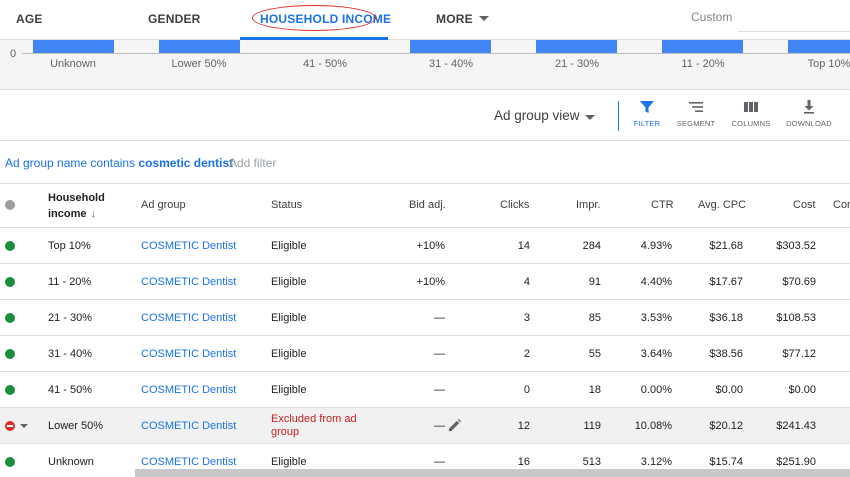  Describe the element at coordinates (726, 354) in the screenshot. I see `cell-avg-cpc: $38.56` at that location.